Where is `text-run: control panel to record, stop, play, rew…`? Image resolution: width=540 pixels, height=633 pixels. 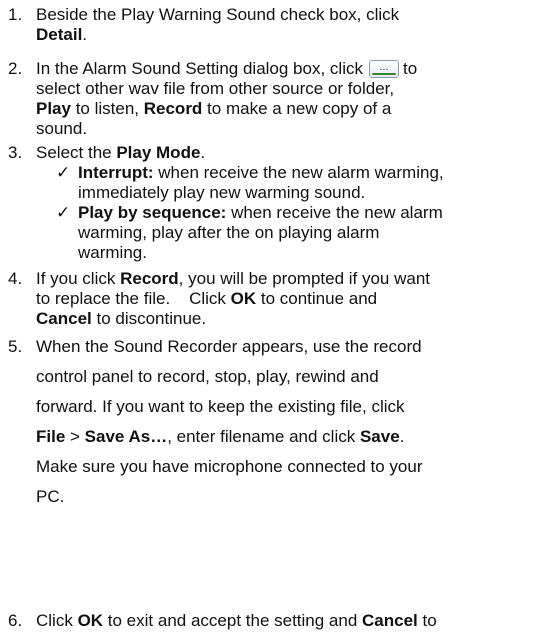
text-run: control panel to record, stop, play, rew… is located at coordinates (207, 376).